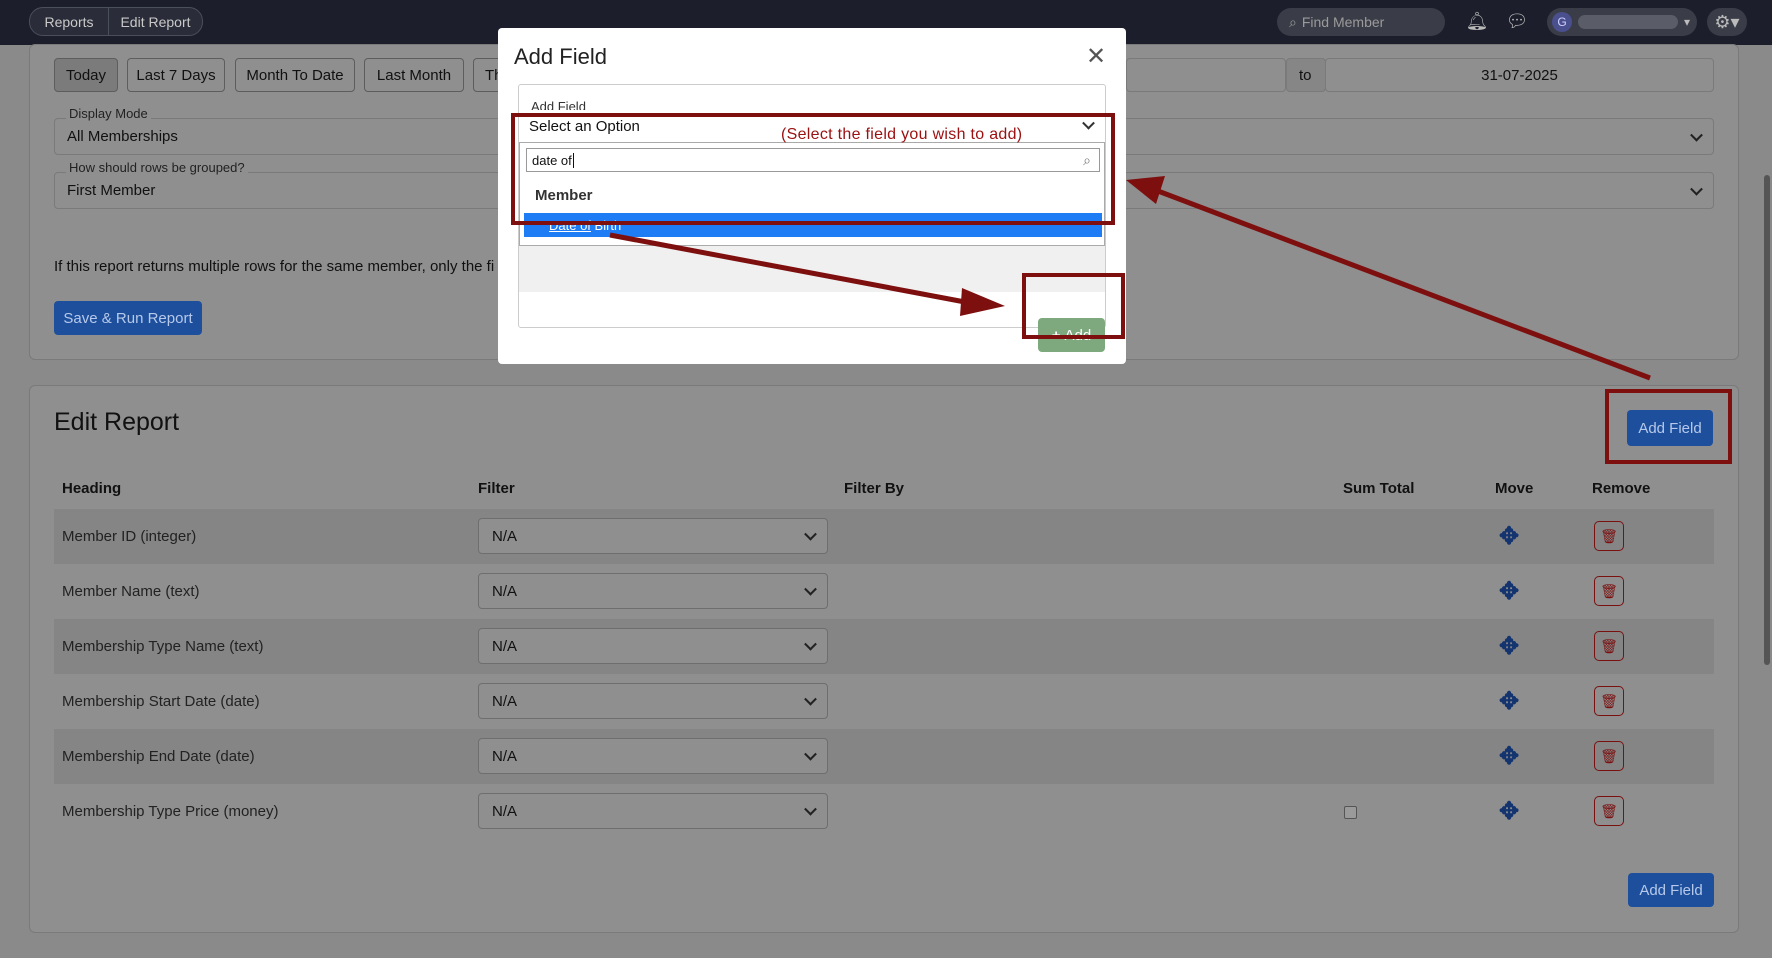 This screenshot has width=1772, height=958. What do you see at coordinates (163, 646) in the screenshot?
I see `row-heading: Membership Type Name (text)` at bounding box center [163, 646].